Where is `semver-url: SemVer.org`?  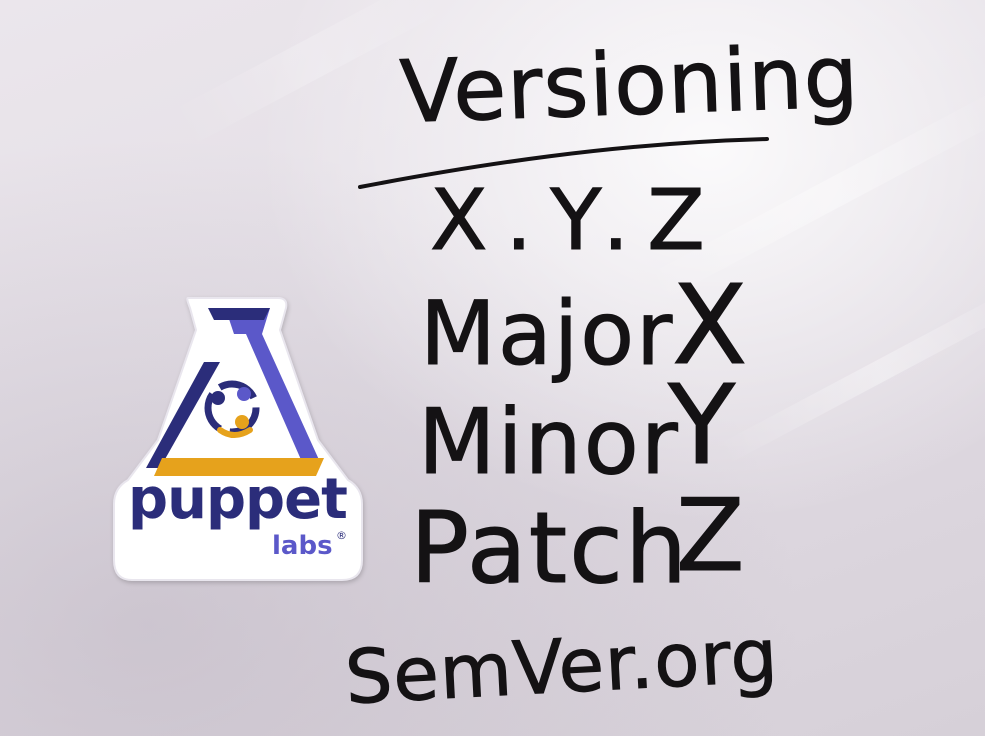 semver-url: SemVer.org is located at coordinates (562, 667).